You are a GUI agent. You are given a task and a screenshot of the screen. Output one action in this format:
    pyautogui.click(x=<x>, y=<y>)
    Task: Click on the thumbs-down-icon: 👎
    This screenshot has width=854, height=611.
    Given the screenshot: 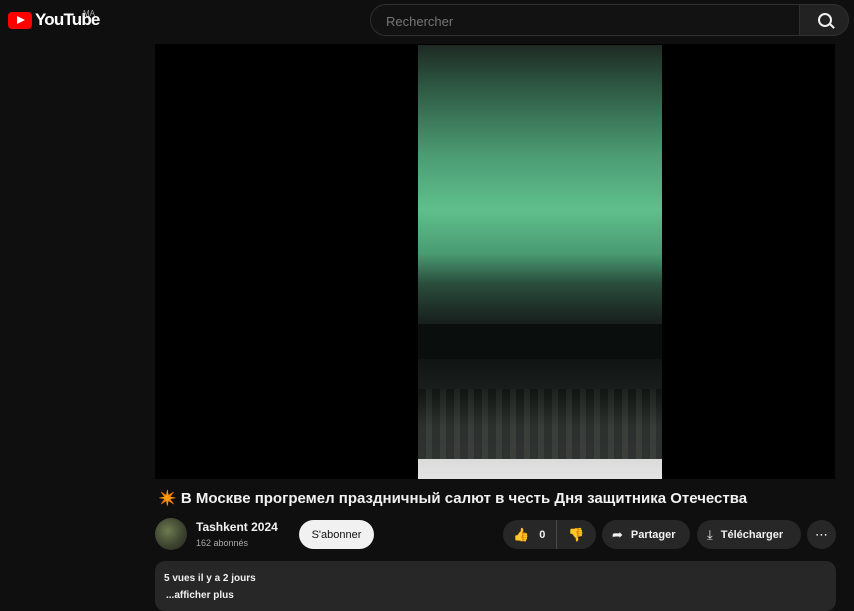 What is the action you would take?
    pyautogui.click(x=576, y=534)
    